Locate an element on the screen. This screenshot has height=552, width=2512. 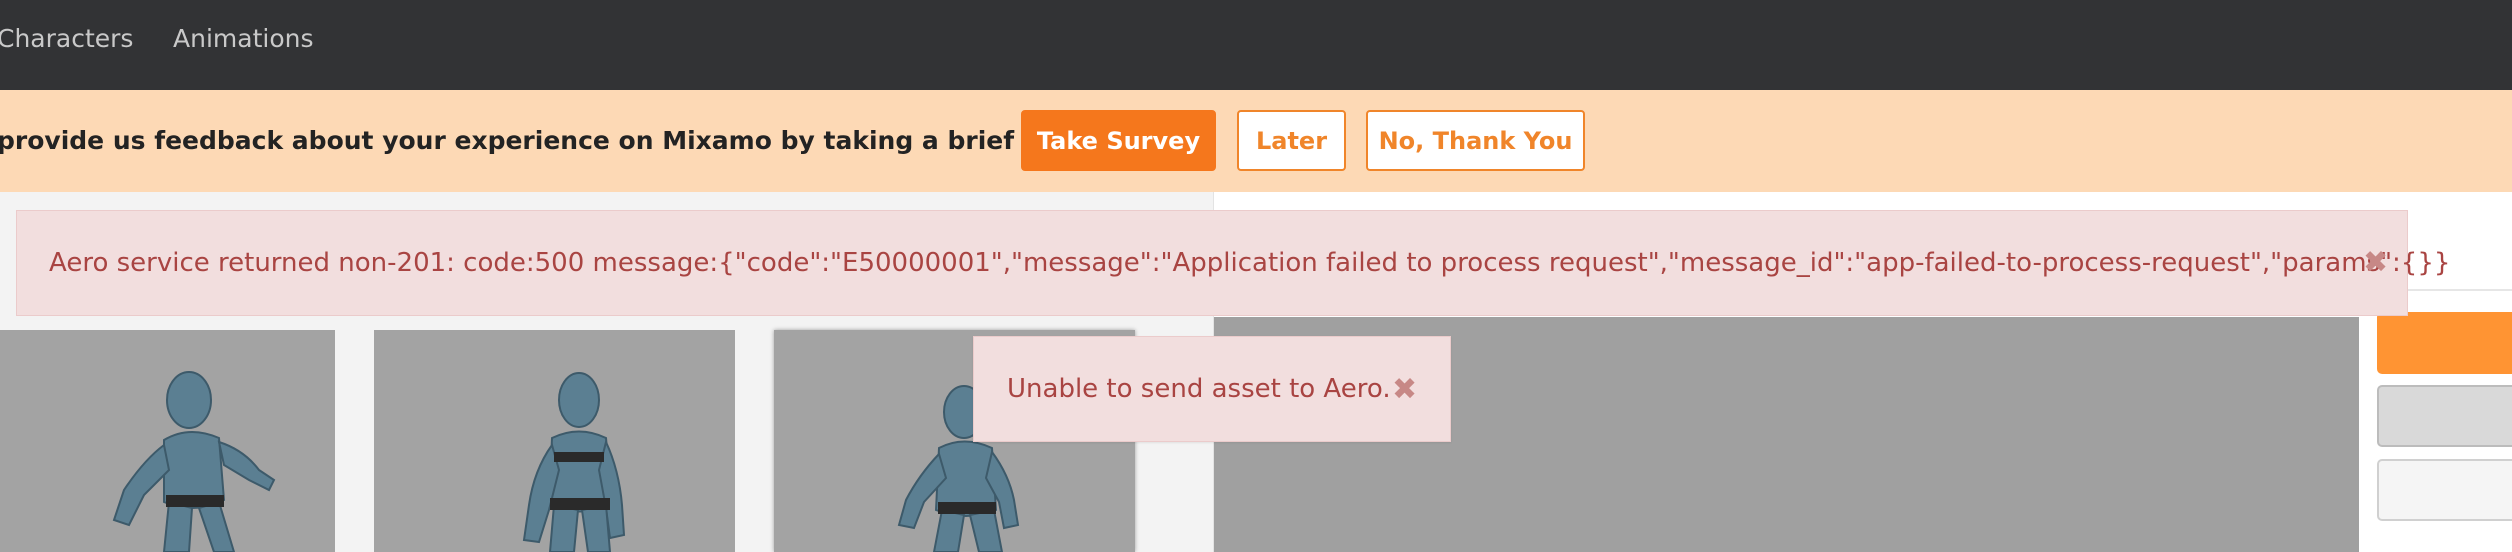
asset-error-message: Unable to send asset to Aero. is located at coordinates (1199, 389).